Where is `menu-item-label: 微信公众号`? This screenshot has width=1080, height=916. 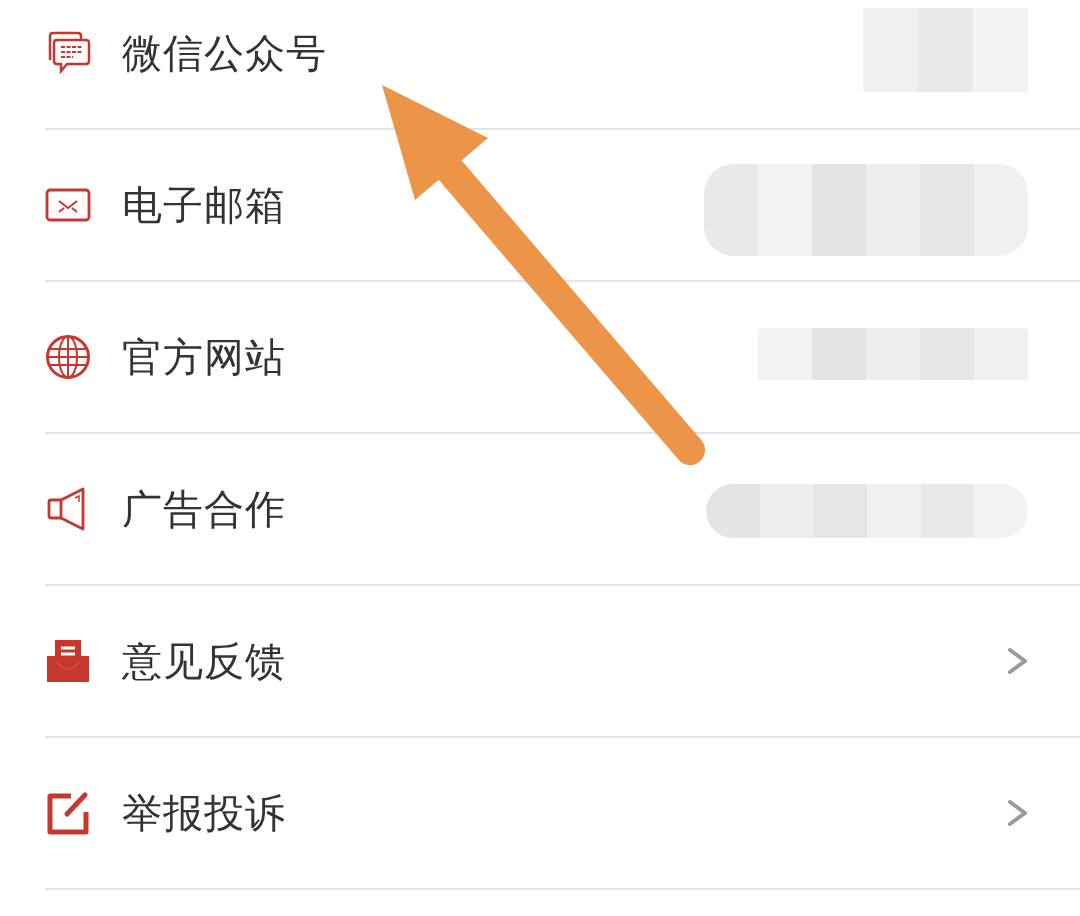 menu-item-label: 微信公众号 is located at coordinates (224, 53).